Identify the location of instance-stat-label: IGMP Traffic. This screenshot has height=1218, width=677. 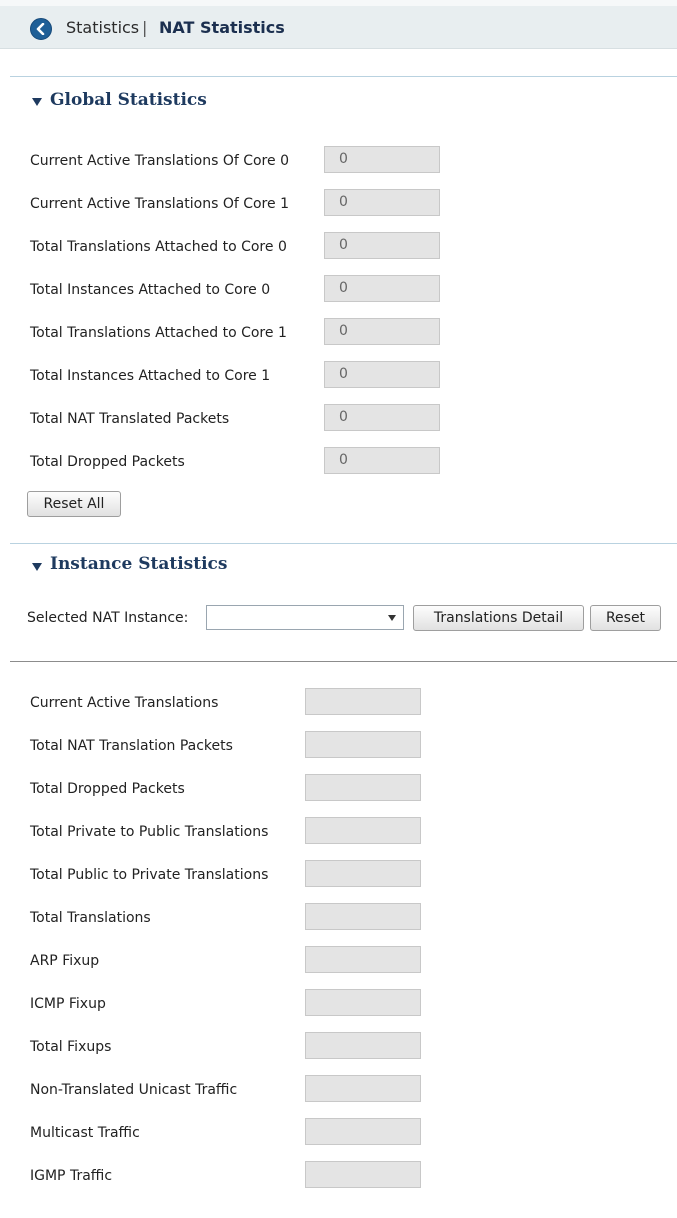
(71, 1176).